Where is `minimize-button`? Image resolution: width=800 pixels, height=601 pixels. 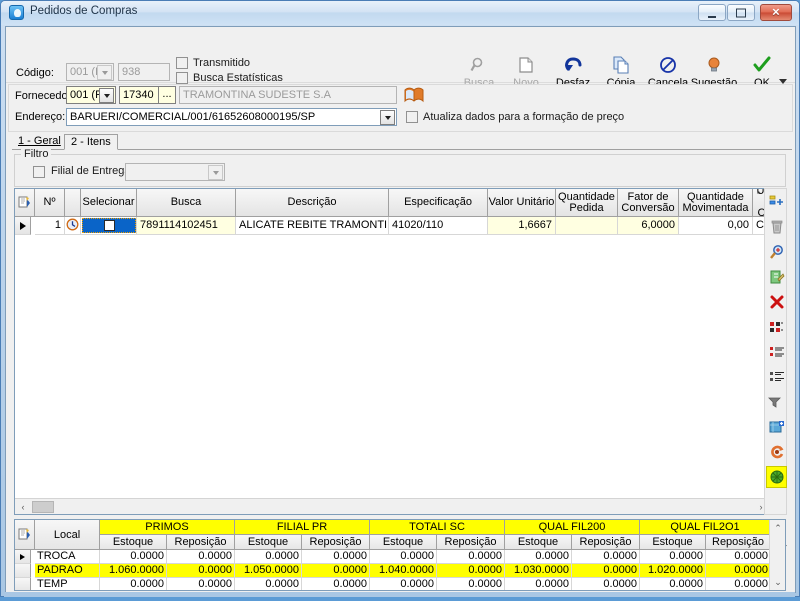 minimize-button is located at coordinates (712, 12).